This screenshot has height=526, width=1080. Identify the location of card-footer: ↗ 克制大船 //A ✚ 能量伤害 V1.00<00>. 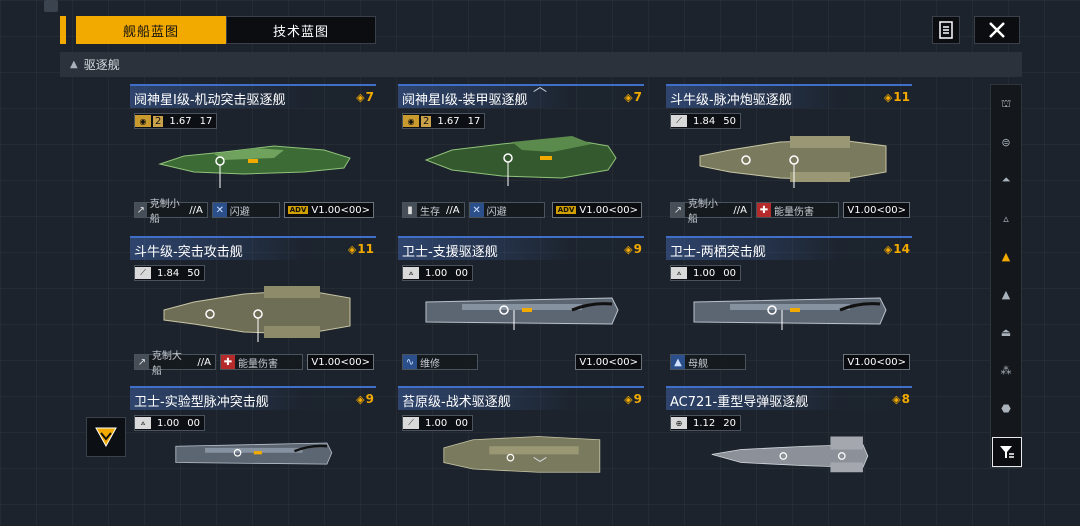
(254, 364).